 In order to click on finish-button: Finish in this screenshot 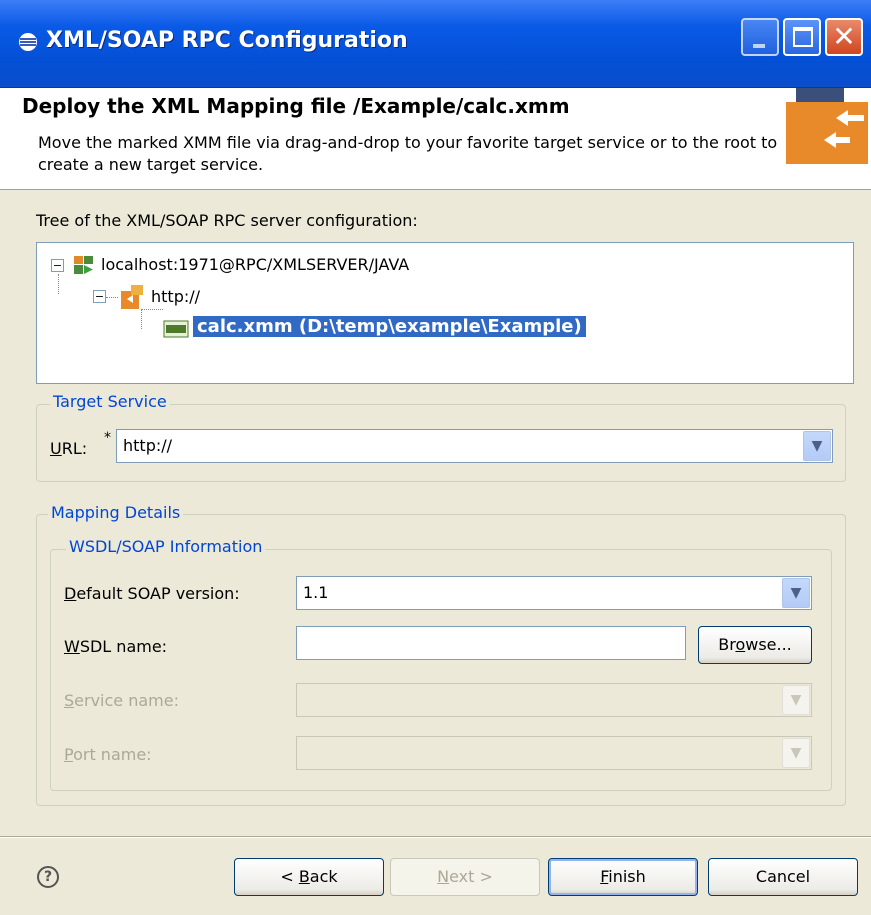, I will do `click(623, 877)`.